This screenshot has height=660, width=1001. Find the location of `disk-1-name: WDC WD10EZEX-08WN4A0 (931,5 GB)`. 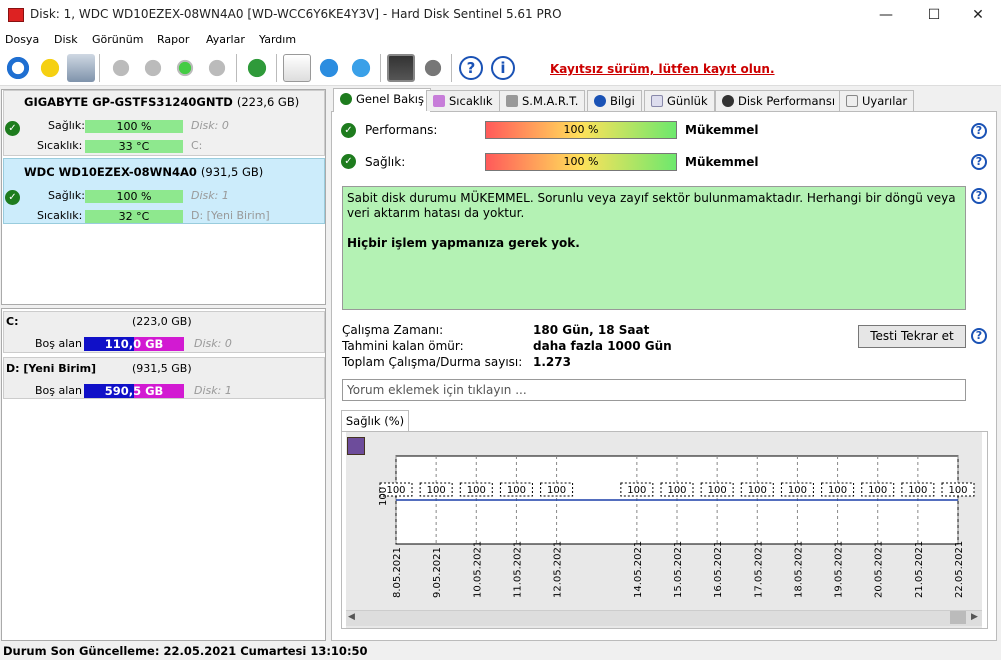

disk-1-name: WDC WD10EZEX-08WN4A0 (931,5 GB) is located at coordinates (144, 172).